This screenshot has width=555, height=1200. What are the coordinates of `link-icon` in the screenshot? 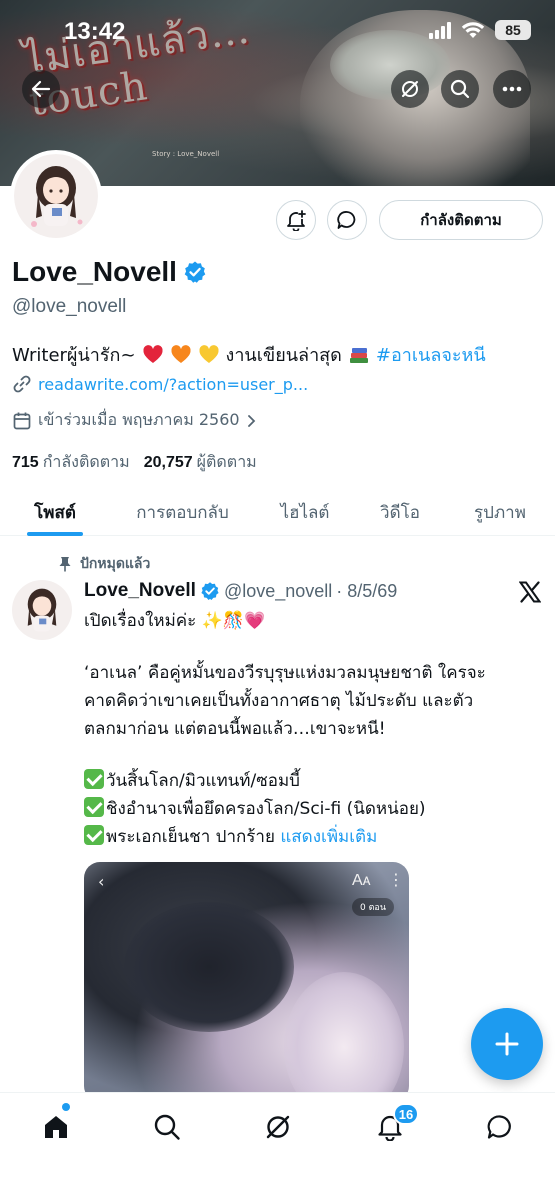 It's located at (22, 384).